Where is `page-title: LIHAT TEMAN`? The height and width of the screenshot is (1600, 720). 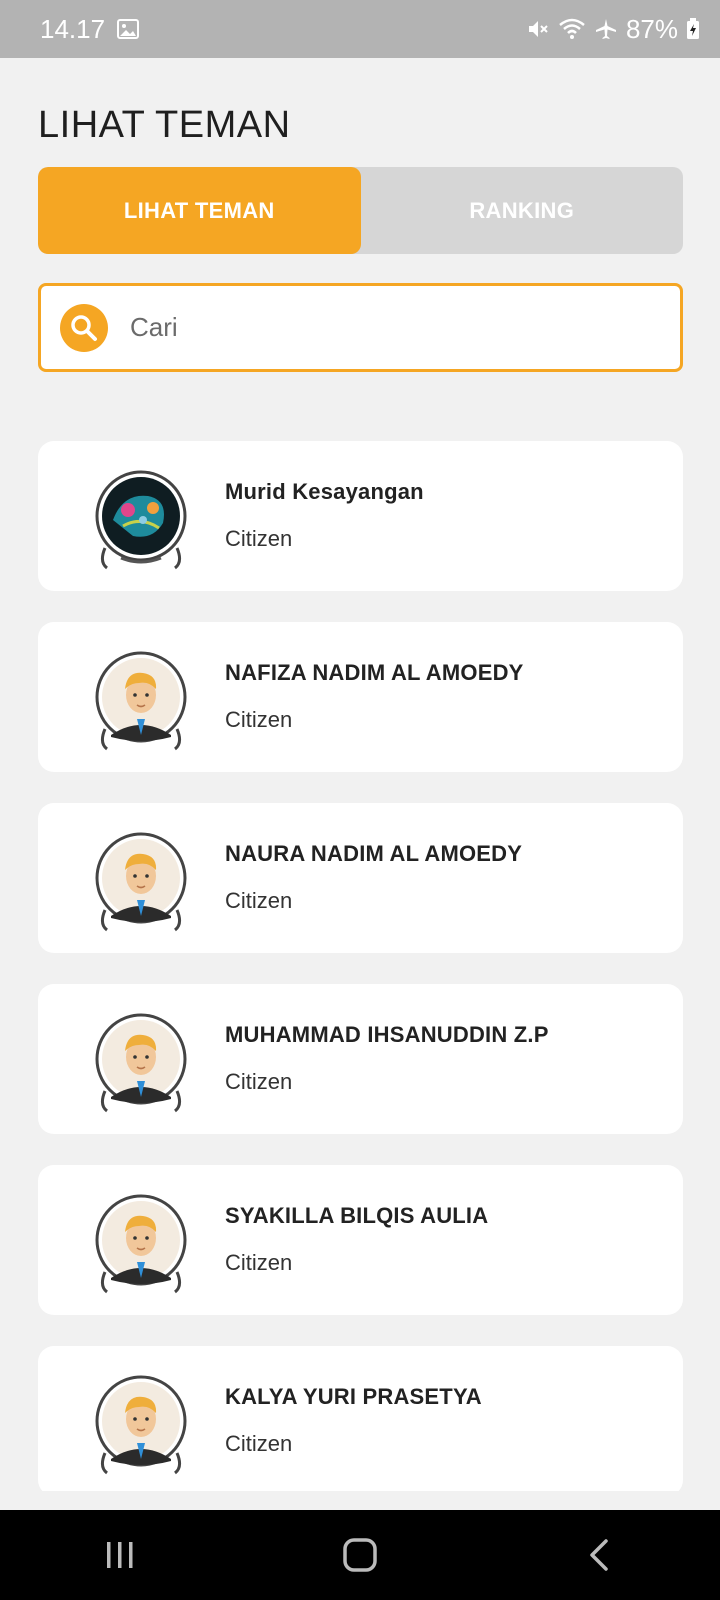 page-title: LIHAT TEMAN is located at coordinates (164, 125).